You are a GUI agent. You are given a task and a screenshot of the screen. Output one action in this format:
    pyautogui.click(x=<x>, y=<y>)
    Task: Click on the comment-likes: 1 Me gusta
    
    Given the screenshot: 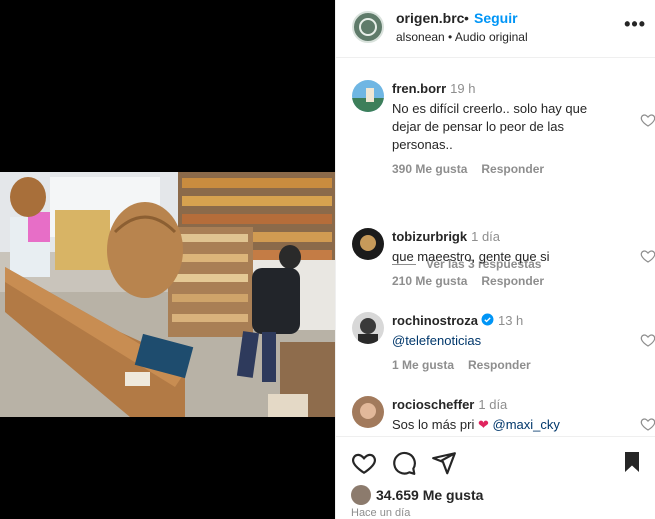 What is the action you would take?
    pyautogui.click(x=423, y=365)
    